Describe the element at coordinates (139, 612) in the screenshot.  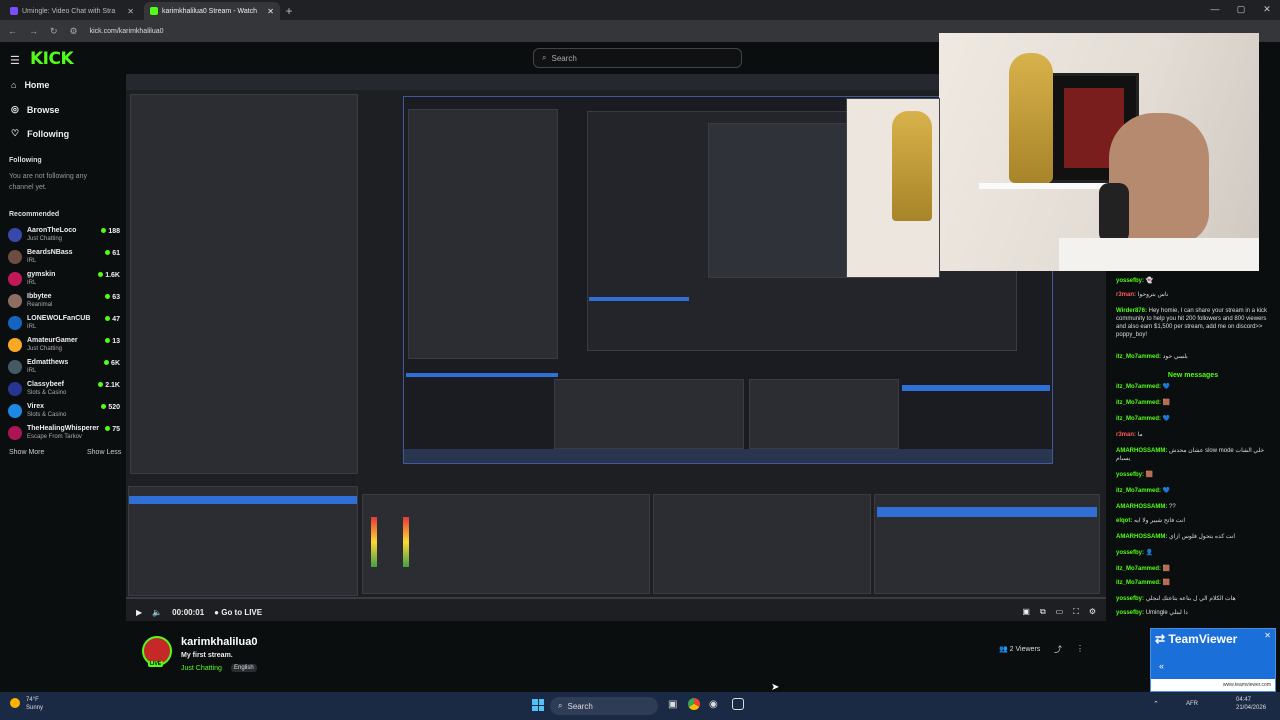
I see `play-icon: ▶` at that location.